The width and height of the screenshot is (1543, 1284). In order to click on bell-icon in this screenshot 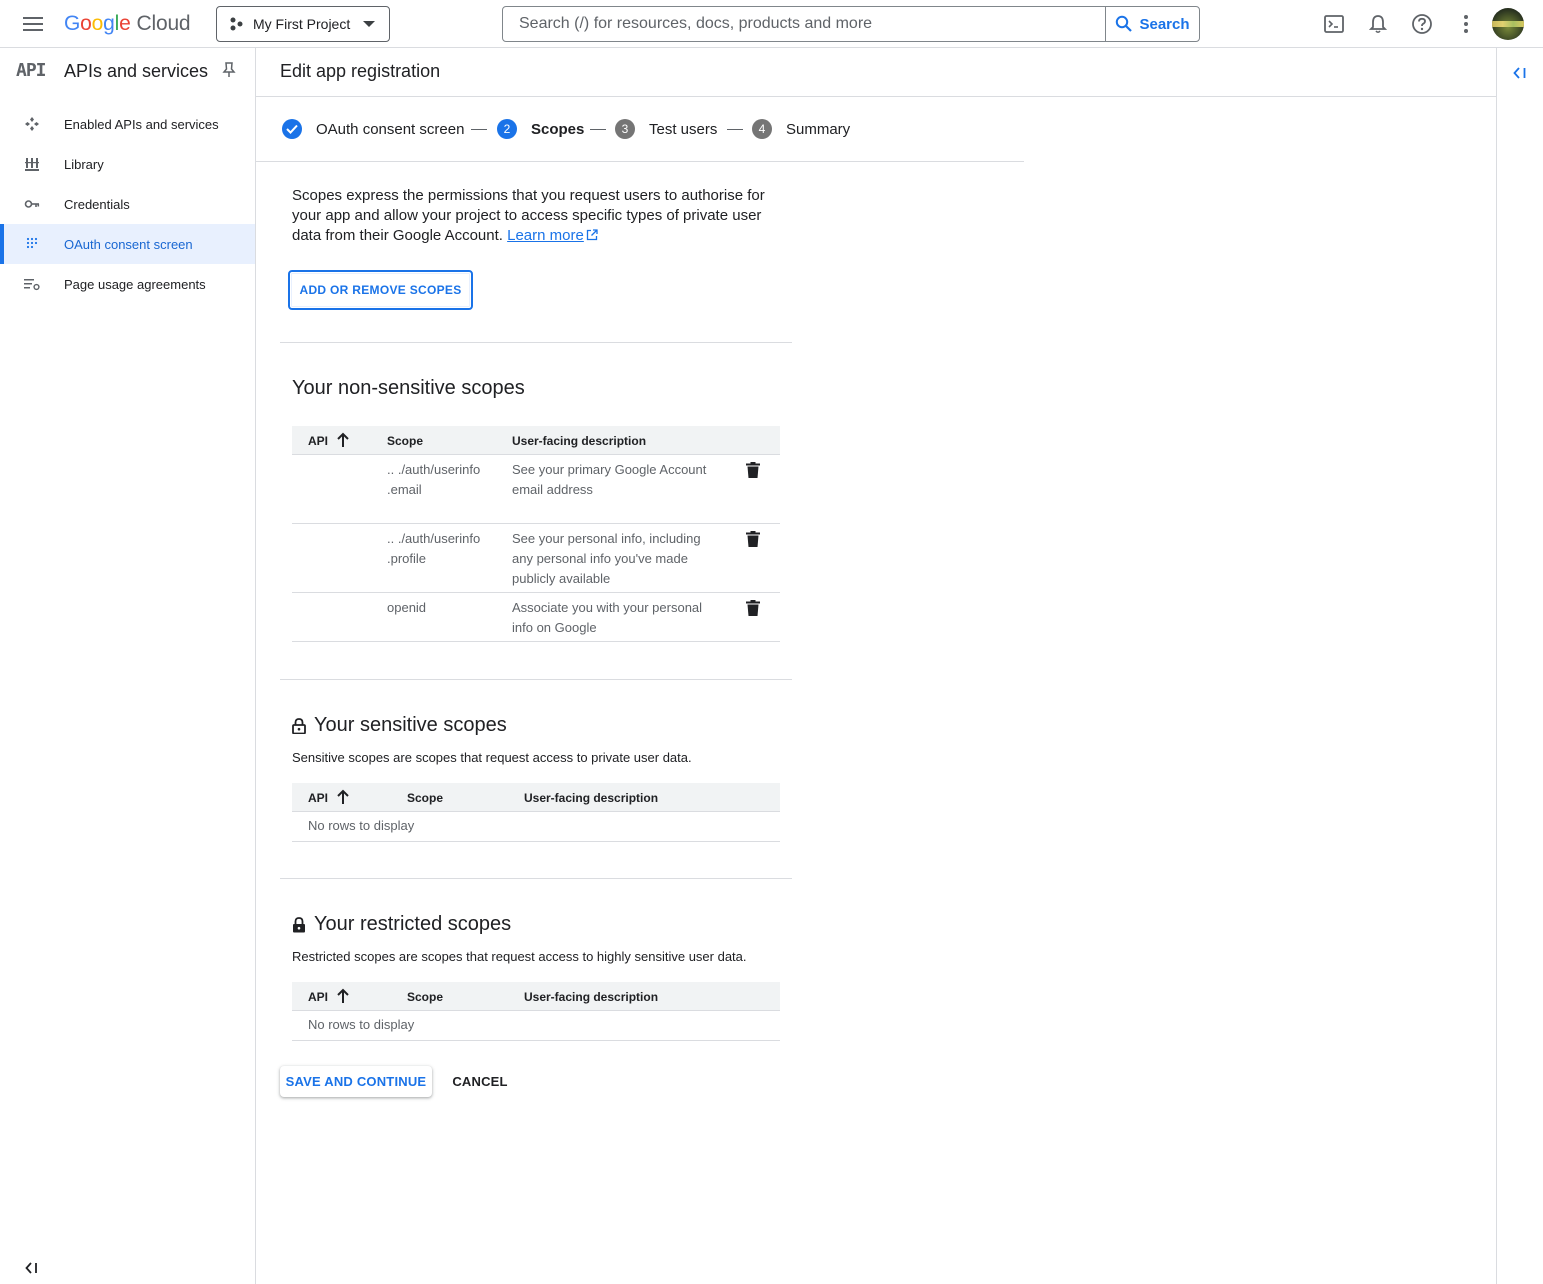, I will do `click(1378, 24)`.